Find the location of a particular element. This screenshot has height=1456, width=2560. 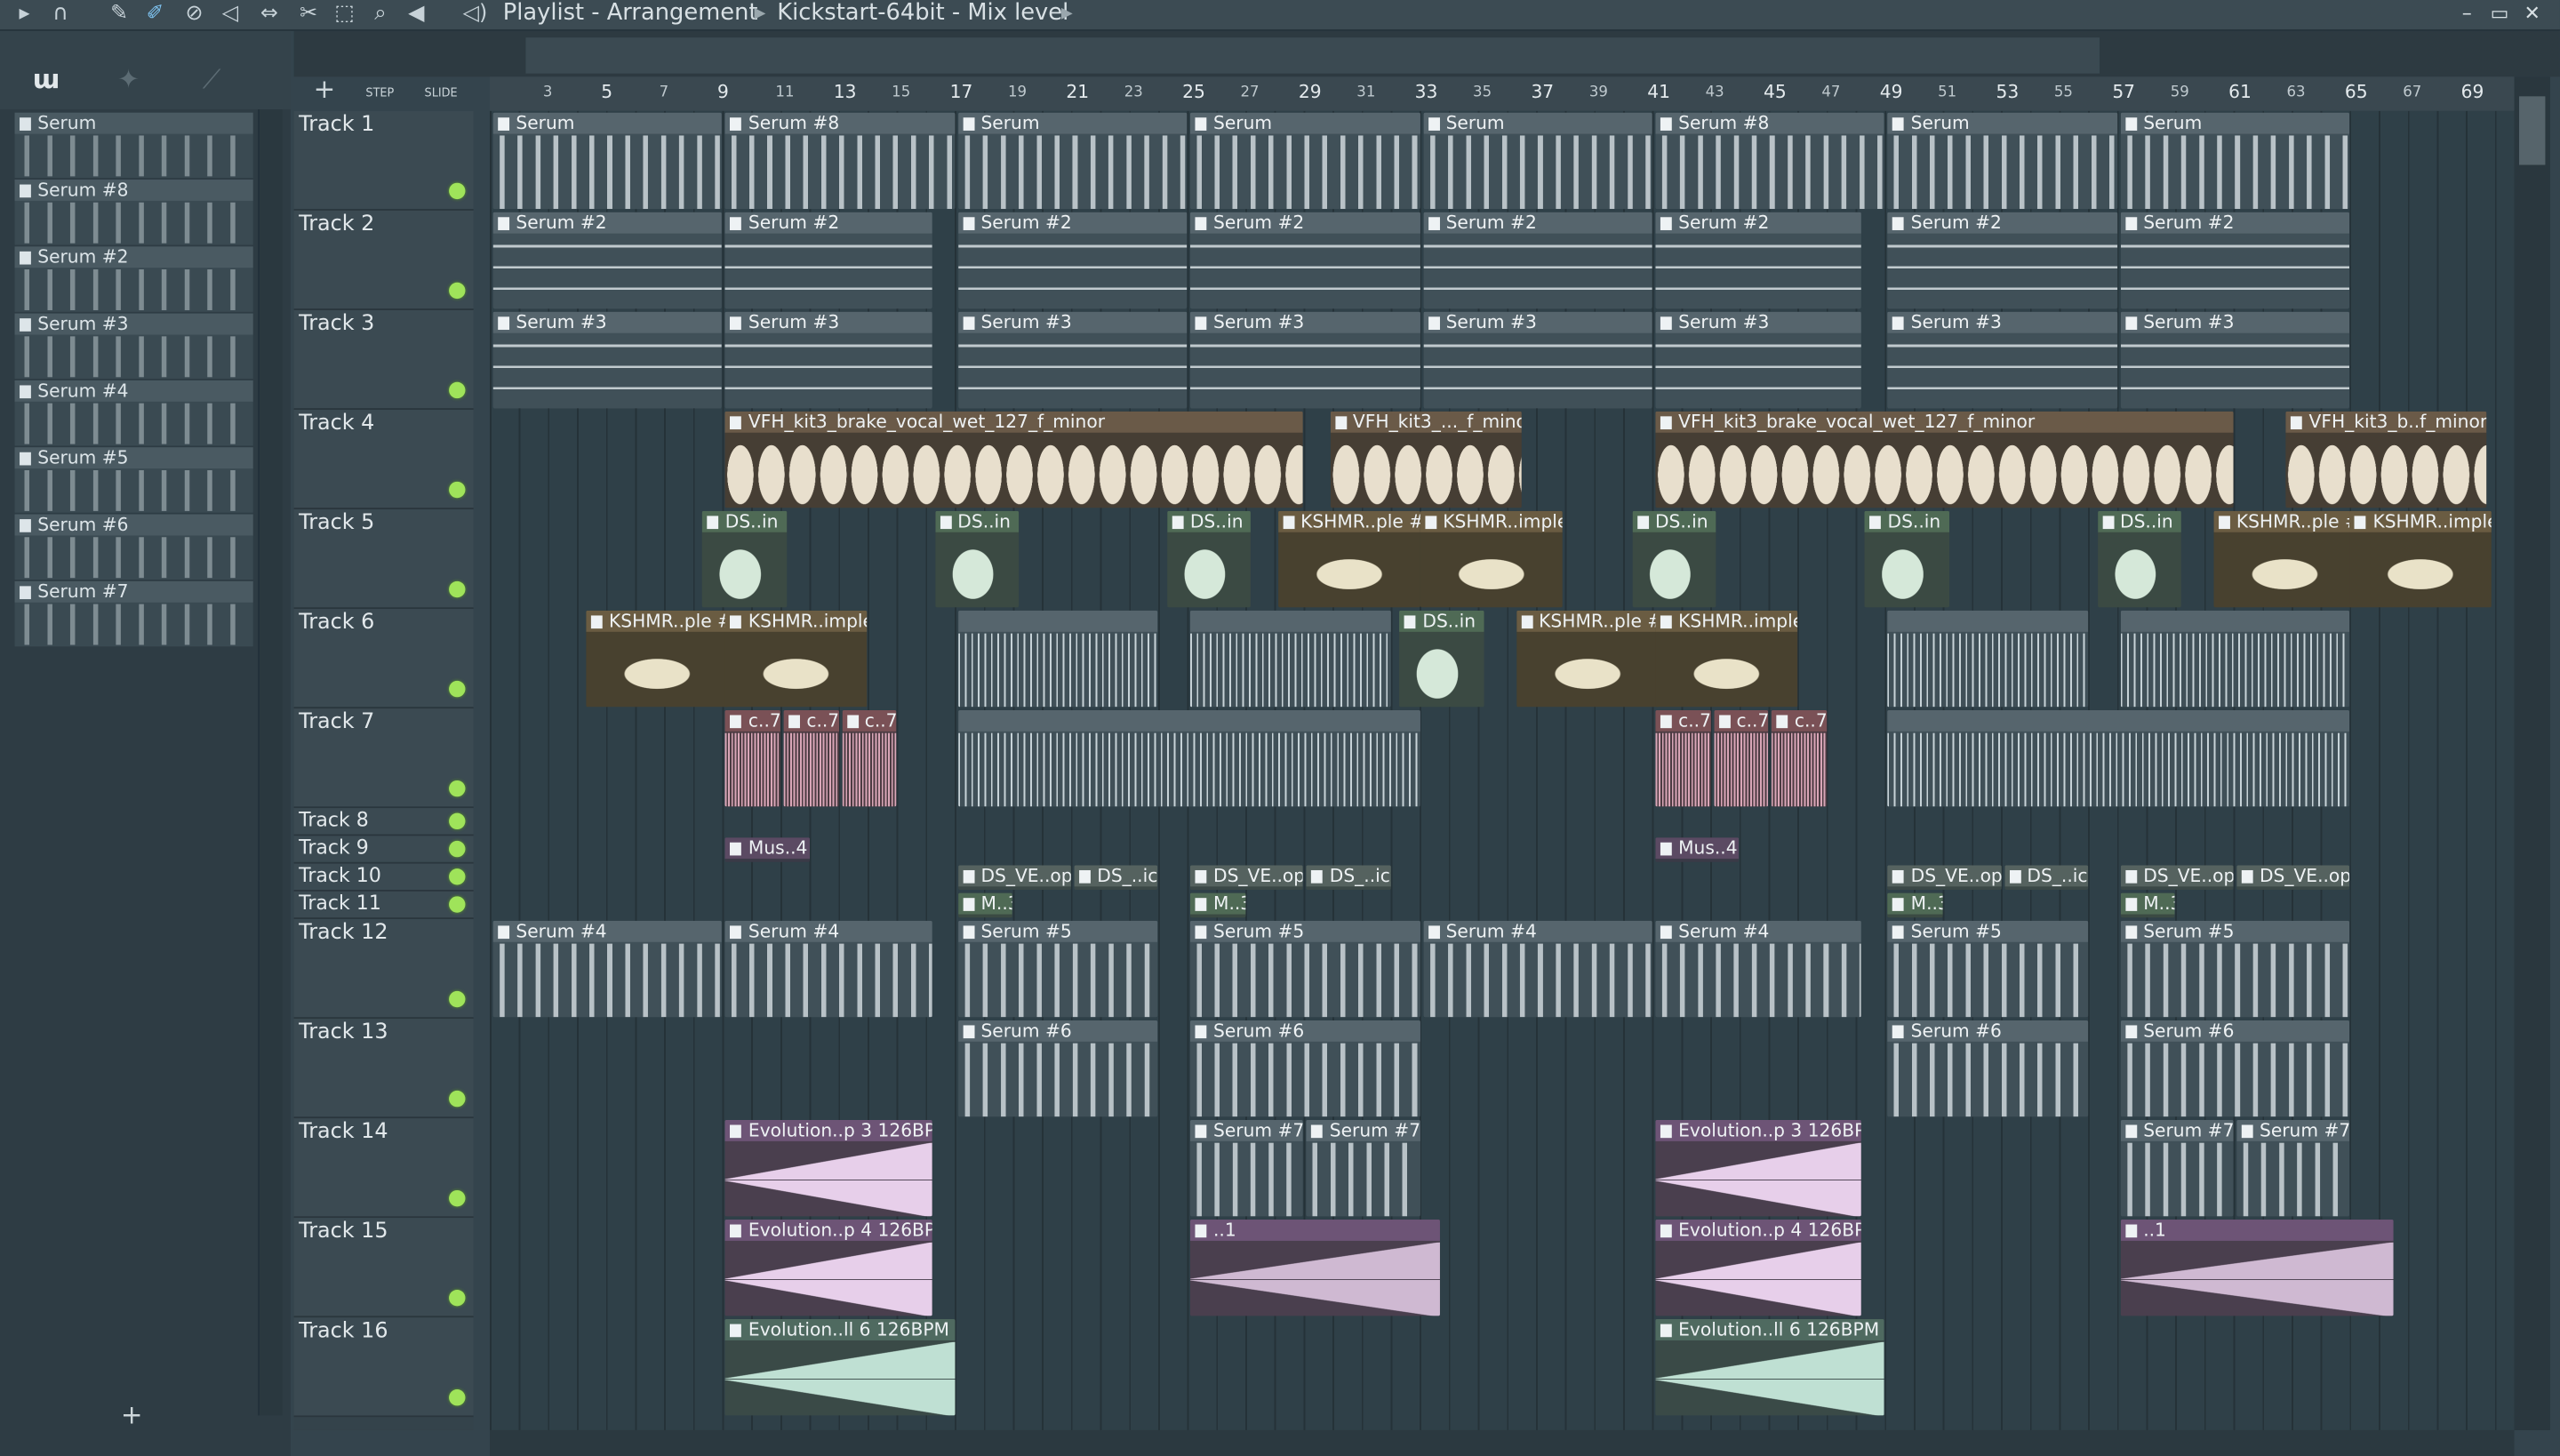

track-header: Track 7 is located at coordinates (383, 758).